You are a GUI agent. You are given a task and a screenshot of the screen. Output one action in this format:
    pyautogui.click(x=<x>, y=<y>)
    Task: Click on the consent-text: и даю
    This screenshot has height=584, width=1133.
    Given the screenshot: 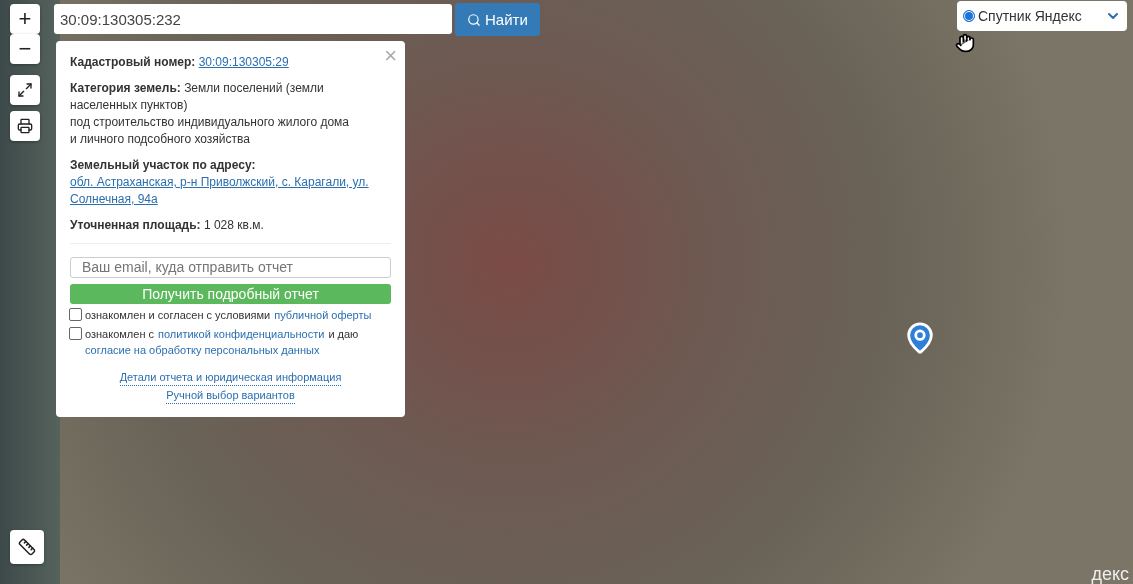 What is the action you would take?
    pyautogui.click(x=343, y=334)
    